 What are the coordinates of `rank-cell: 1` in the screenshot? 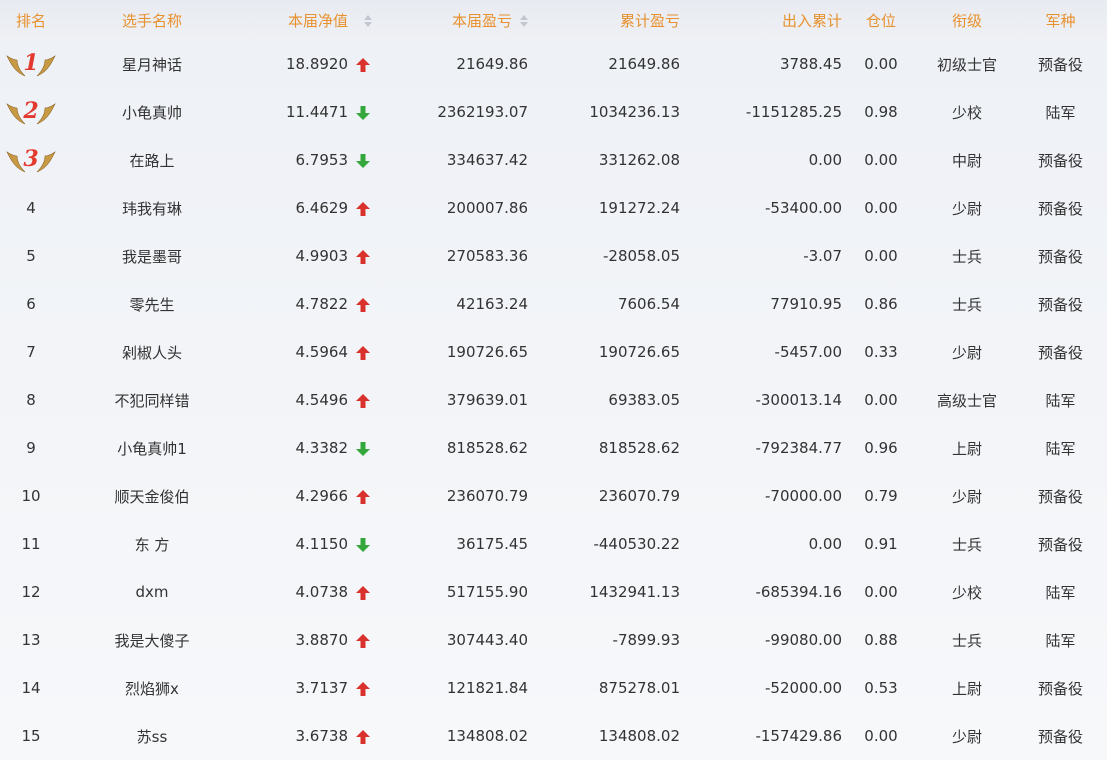 It's located at (31, 64).